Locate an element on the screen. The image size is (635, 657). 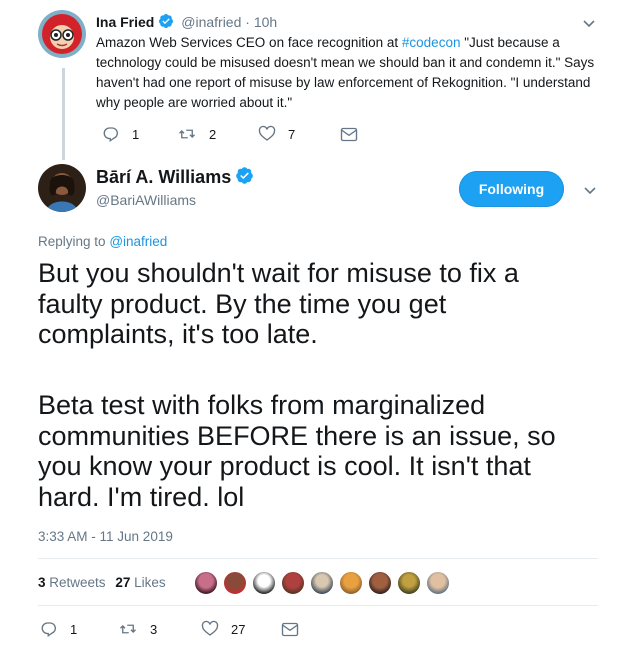
tweet-stats: 3 Retweets 27 Likes is located at coordinates (102, 582).